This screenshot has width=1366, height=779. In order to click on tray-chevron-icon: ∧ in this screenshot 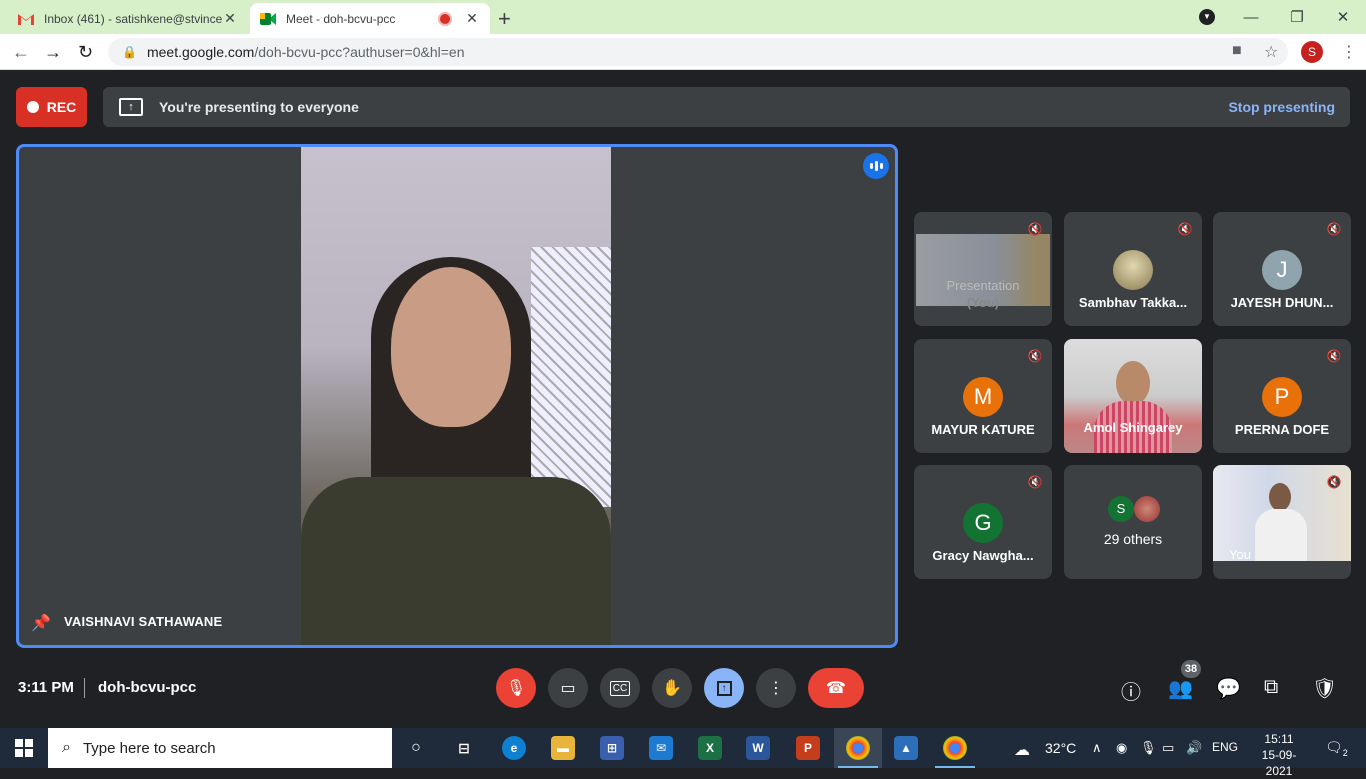, I will do `click(1097, 748)`.